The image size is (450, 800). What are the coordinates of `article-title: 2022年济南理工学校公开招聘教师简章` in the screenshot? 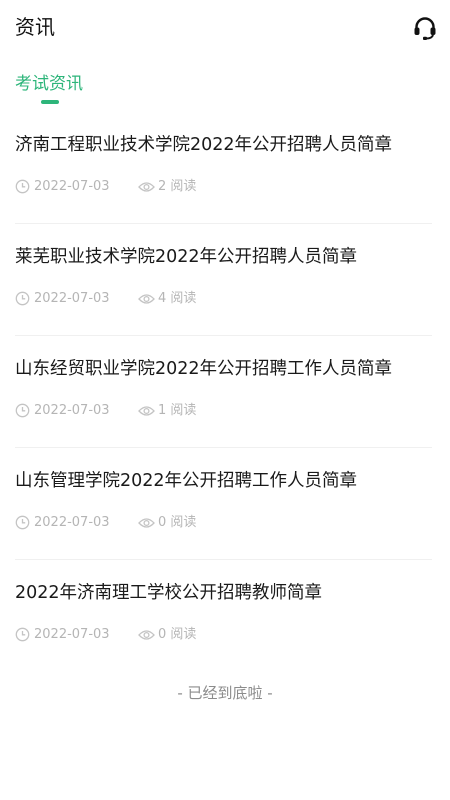 It's located at (169, 593).